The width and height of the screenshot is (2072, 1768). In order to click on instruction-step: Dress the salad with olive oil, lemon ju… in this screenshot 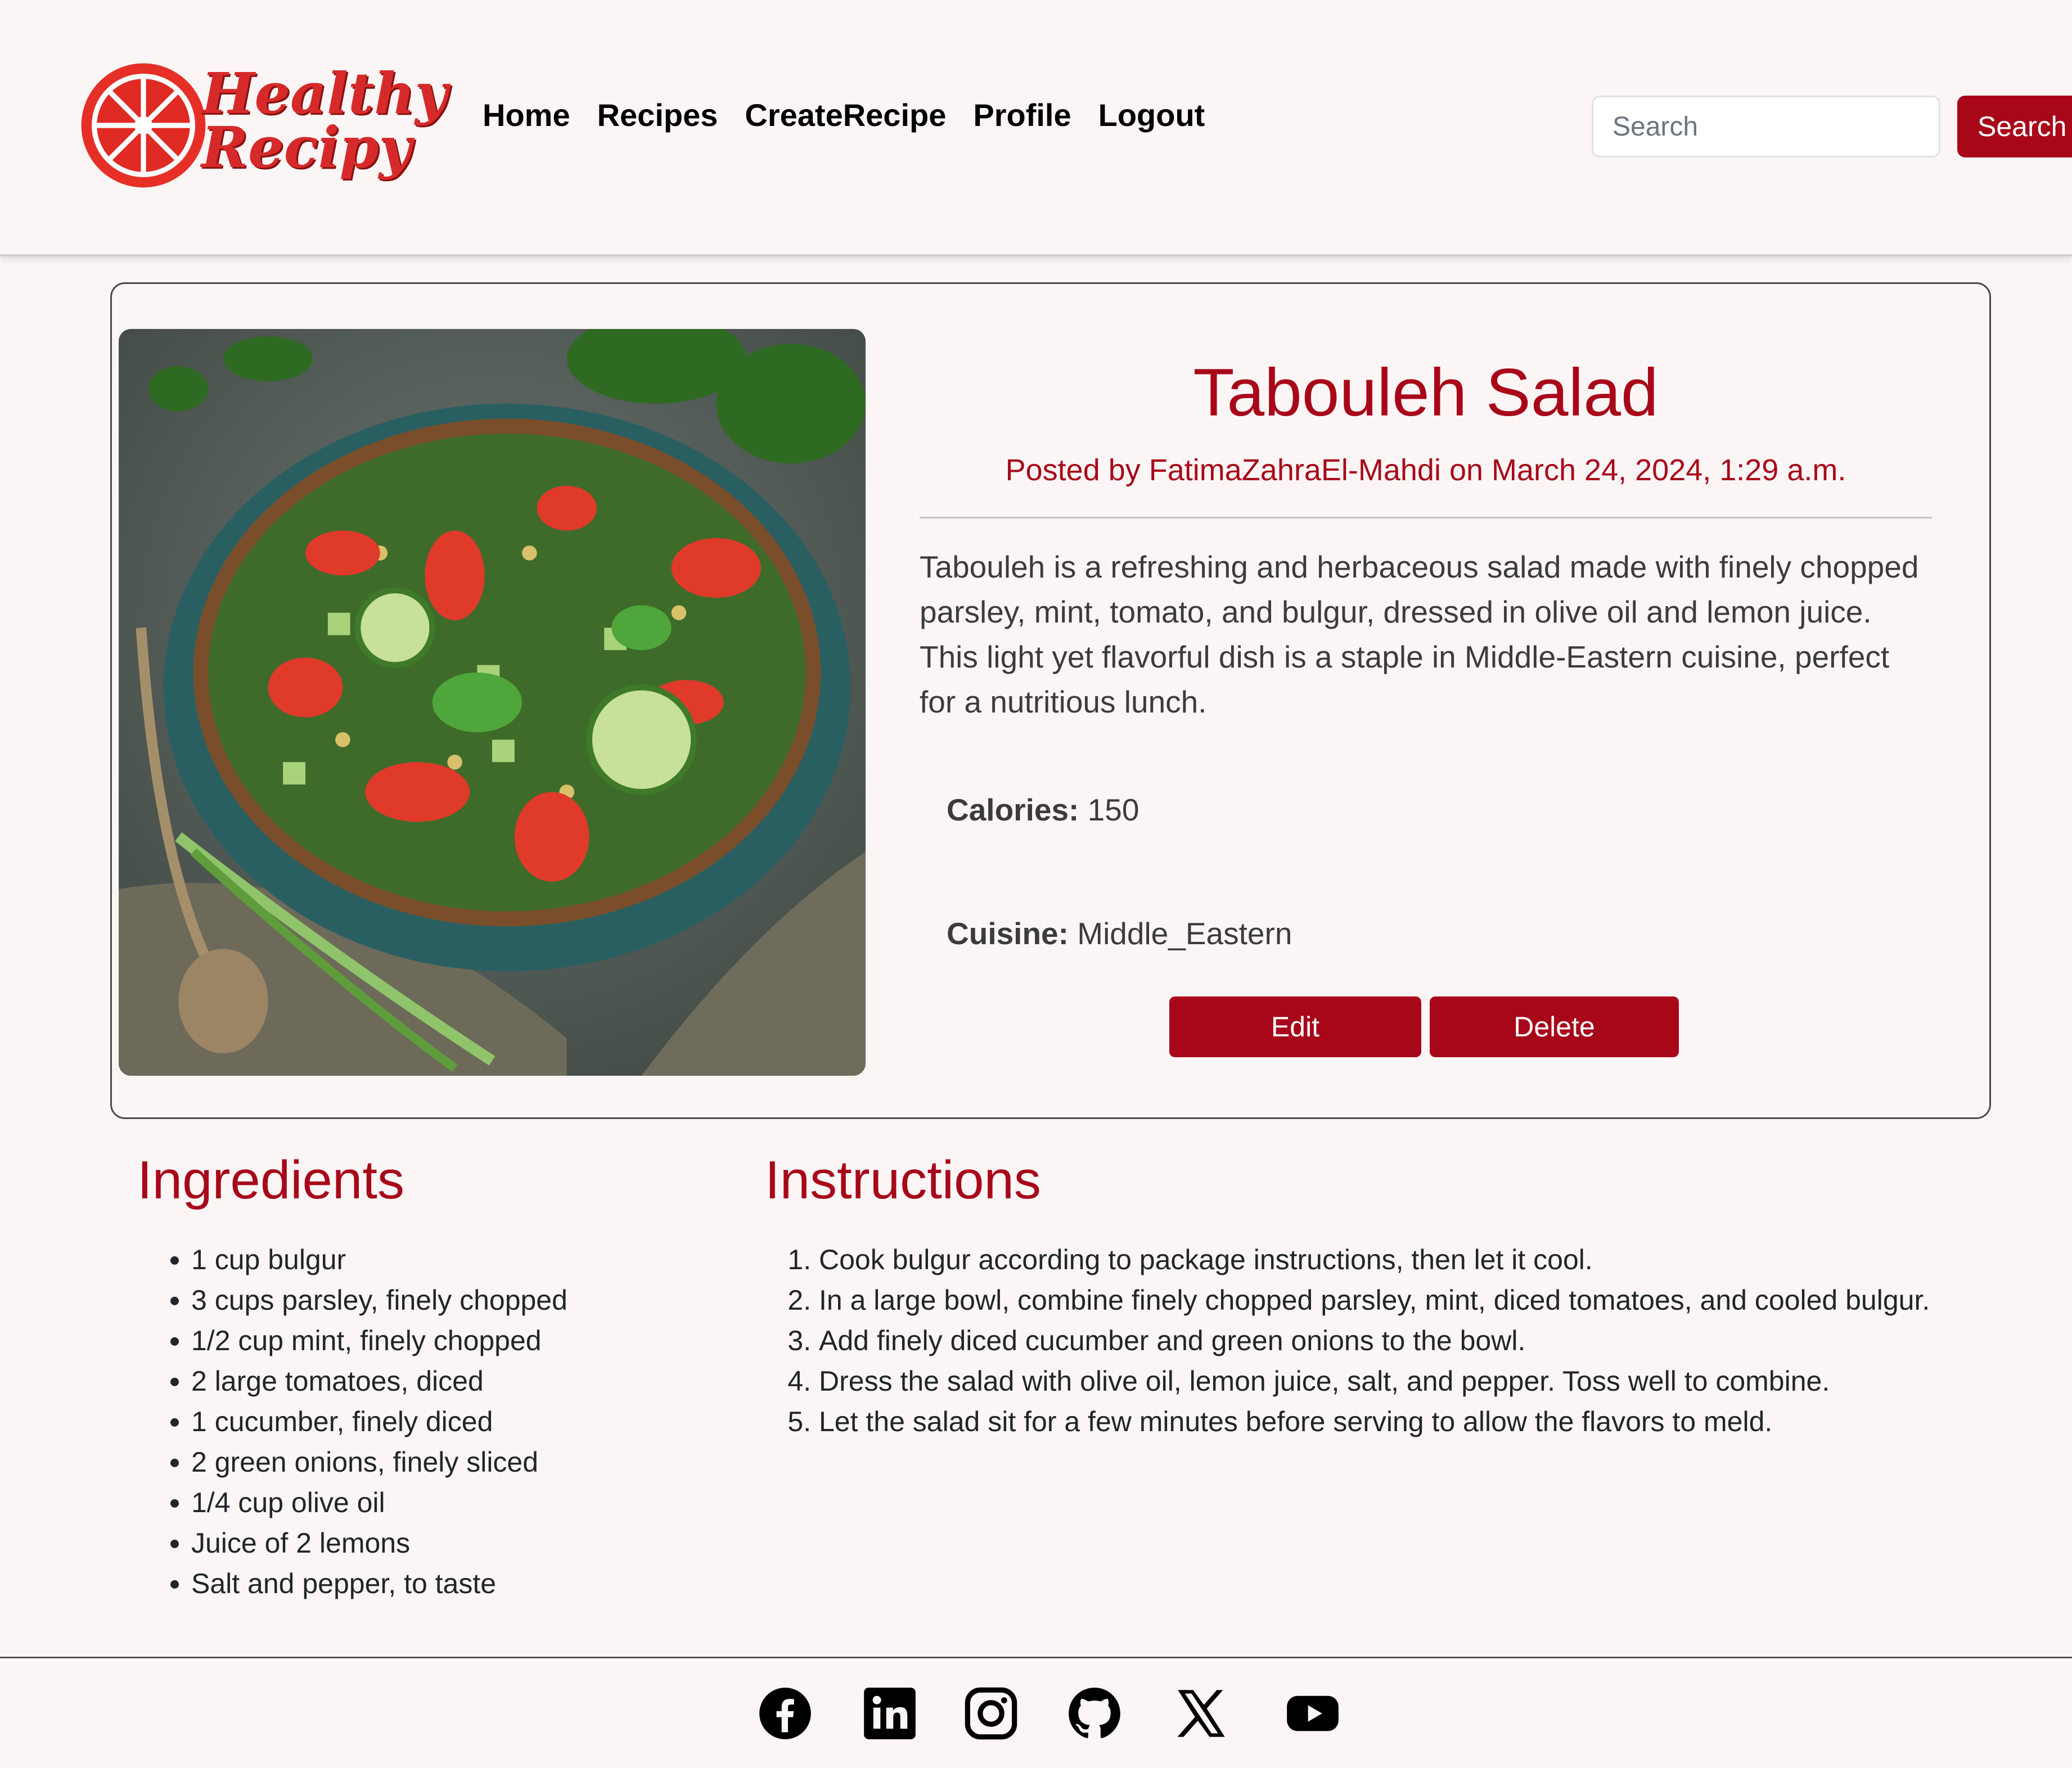, I will do `click(1375, 1381)`.